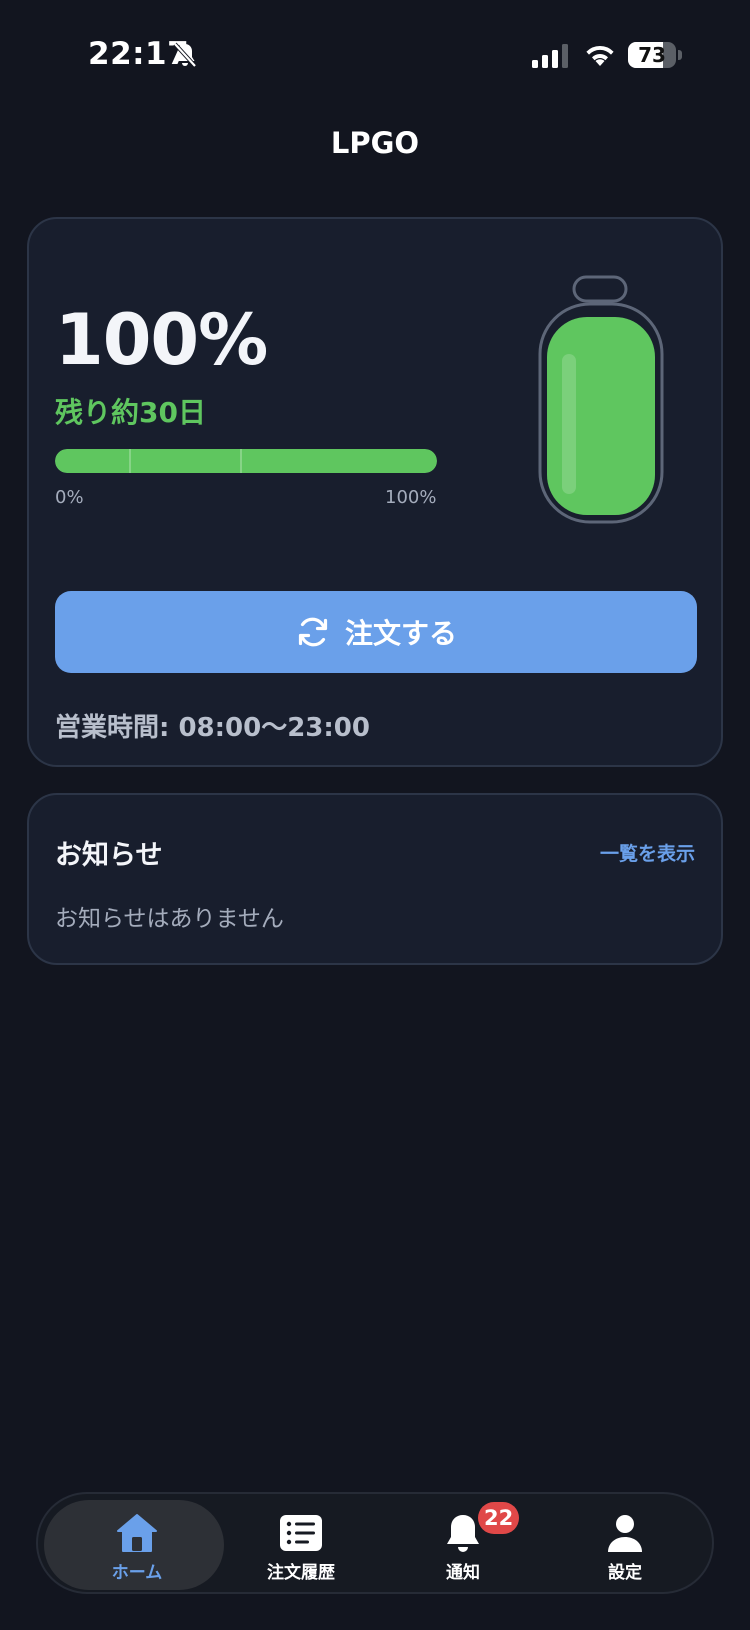 This screenshot has width=750, height=1630. Describe the element at coordinates (625, 1533) in the screenshot. I see `person-icon` at that location.